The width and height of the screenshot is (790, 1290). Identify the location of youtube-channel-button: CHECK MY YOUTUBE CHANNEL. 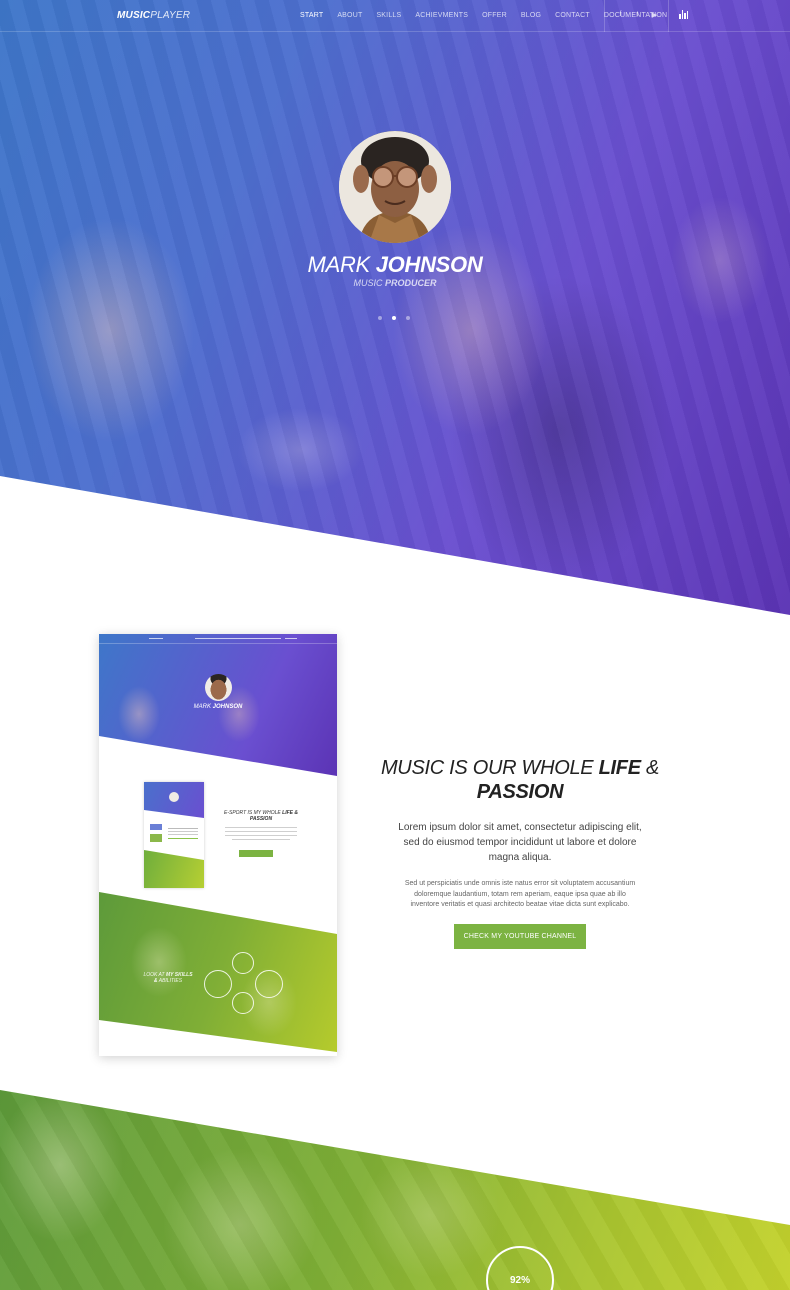
(520, 936).